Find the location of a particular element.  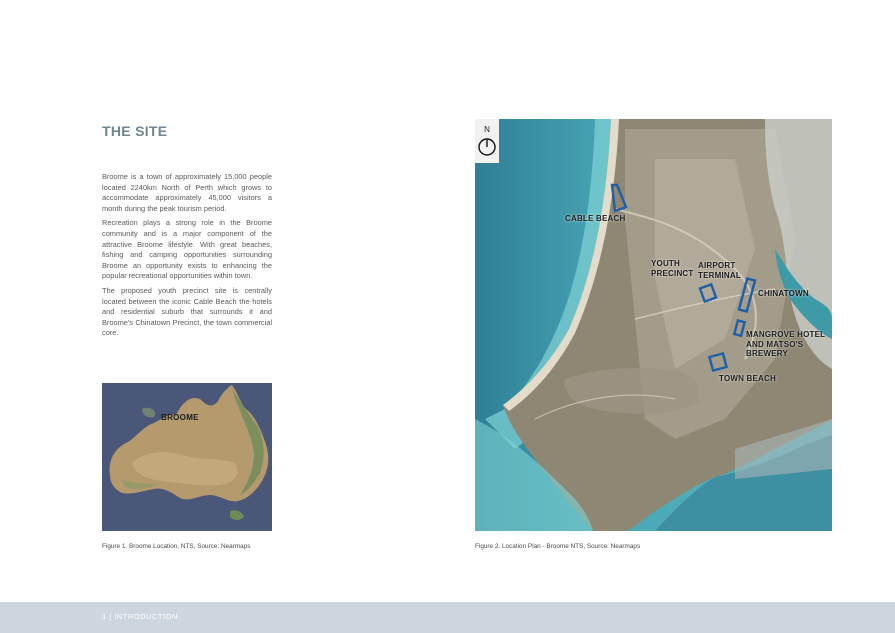

chinatown-label: CHINATOWN is located at coordinates (783, 293).